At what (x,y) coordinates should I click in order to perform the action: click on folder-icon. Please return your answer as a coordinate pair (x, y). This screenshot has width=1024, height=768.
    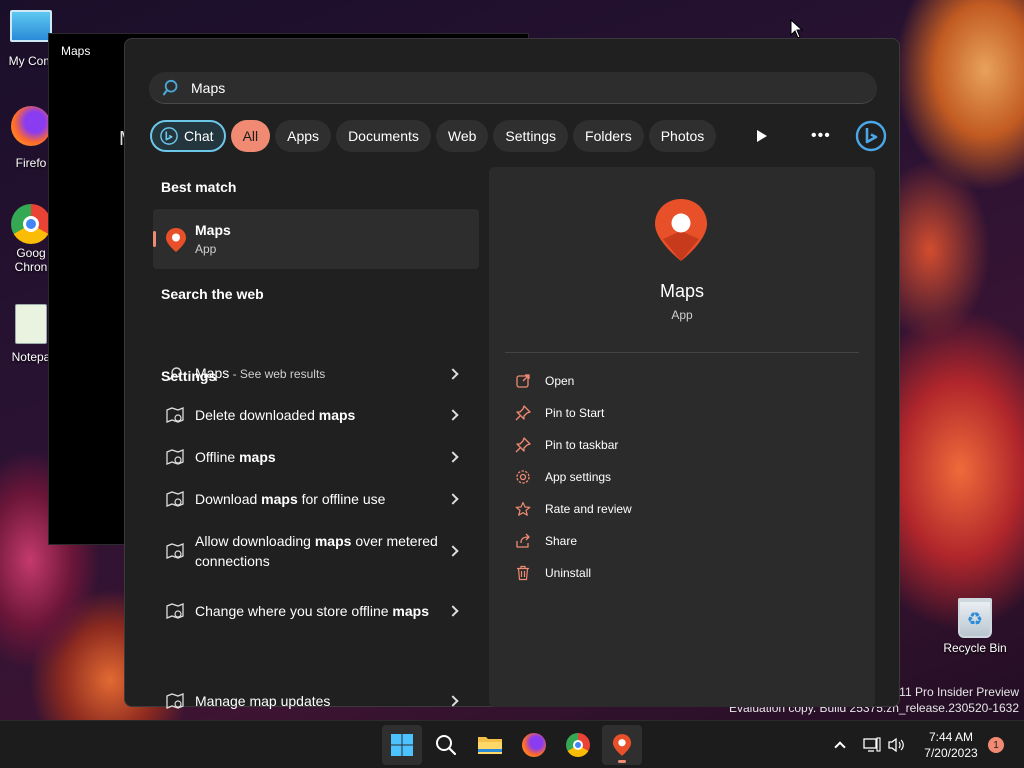
    Looking at the image, I should click on (490, 745).